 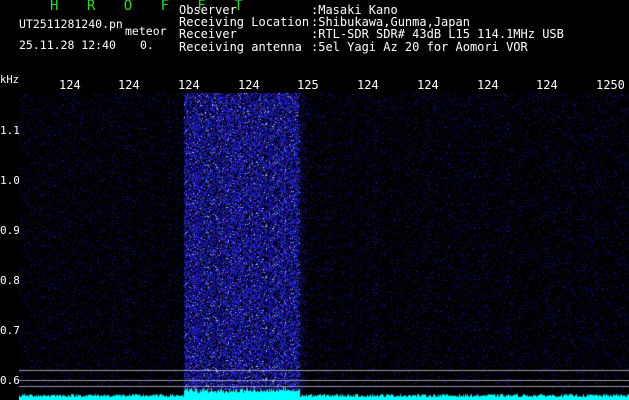 I want to click on x-tick-label: 1250, so click(x=610, y=85).